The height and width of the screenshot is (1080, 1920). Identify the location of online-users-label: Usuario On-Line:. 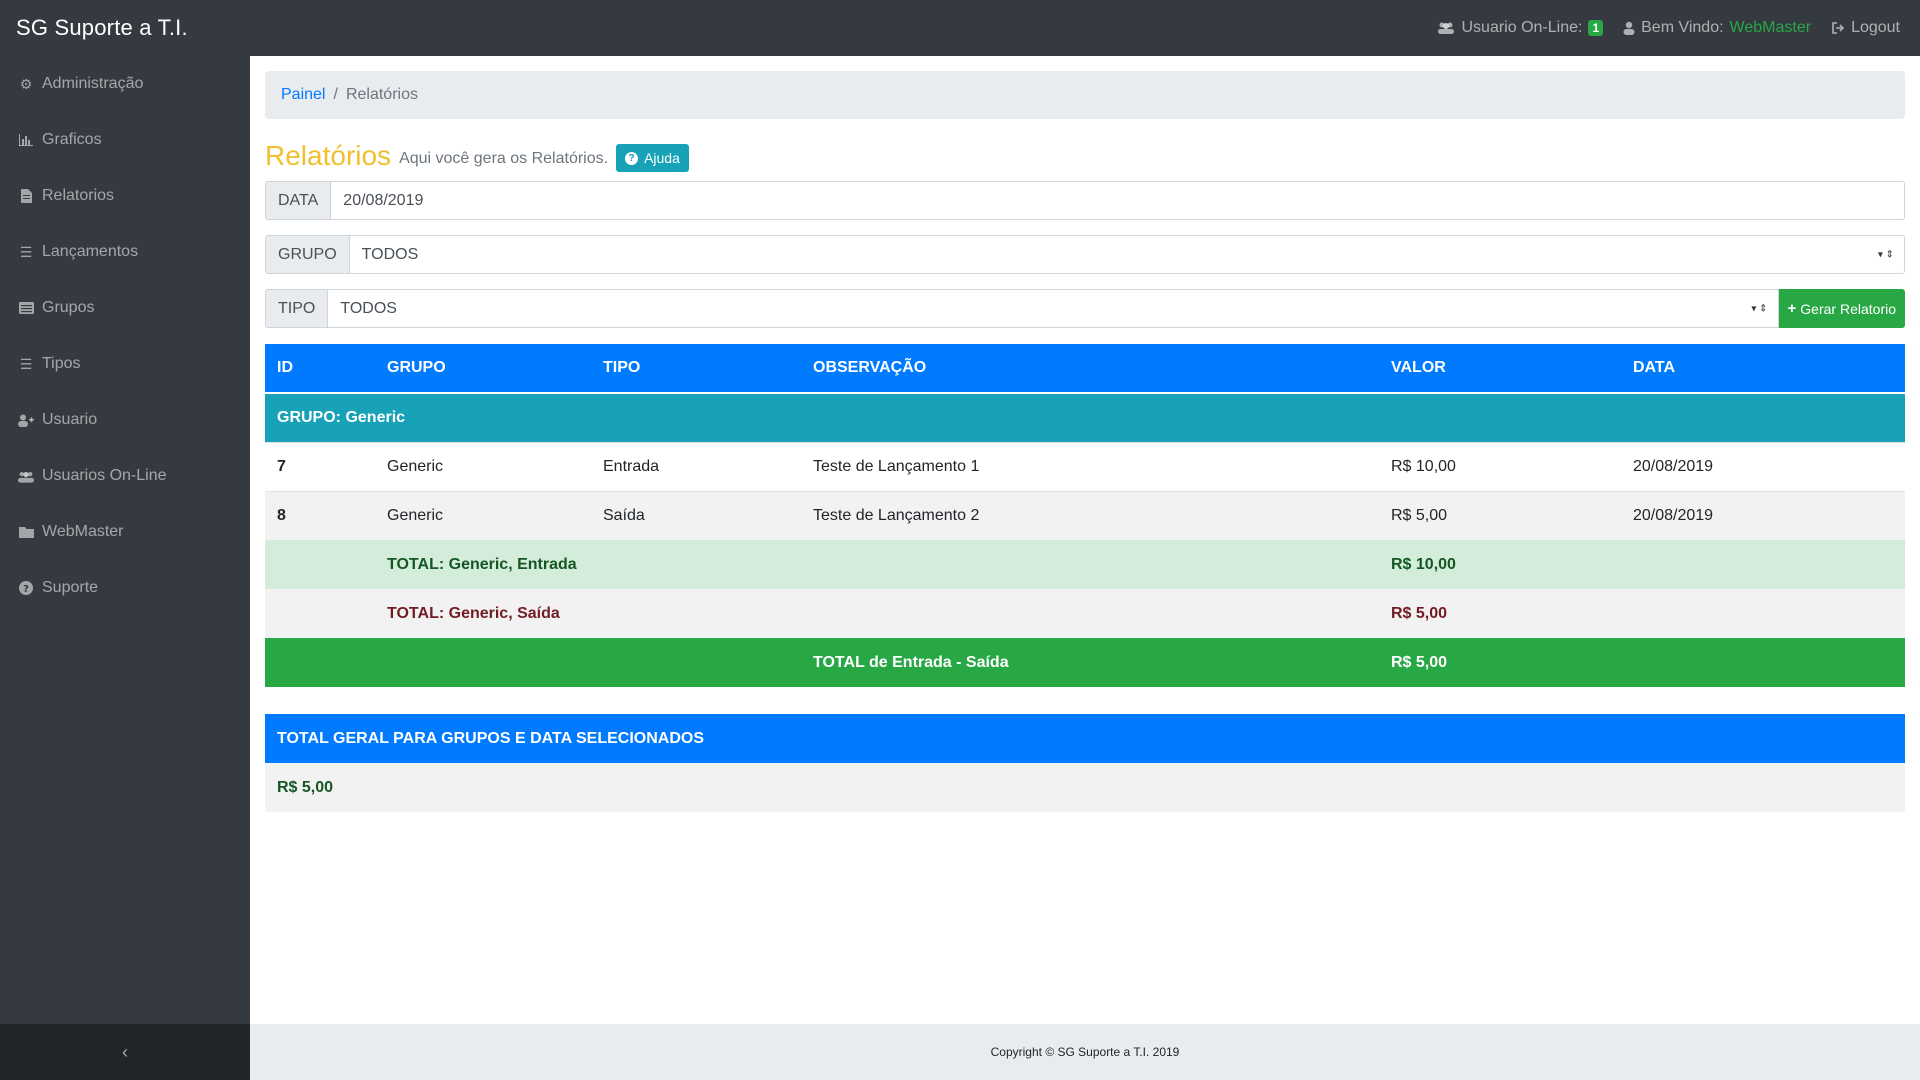
(1522, 27).